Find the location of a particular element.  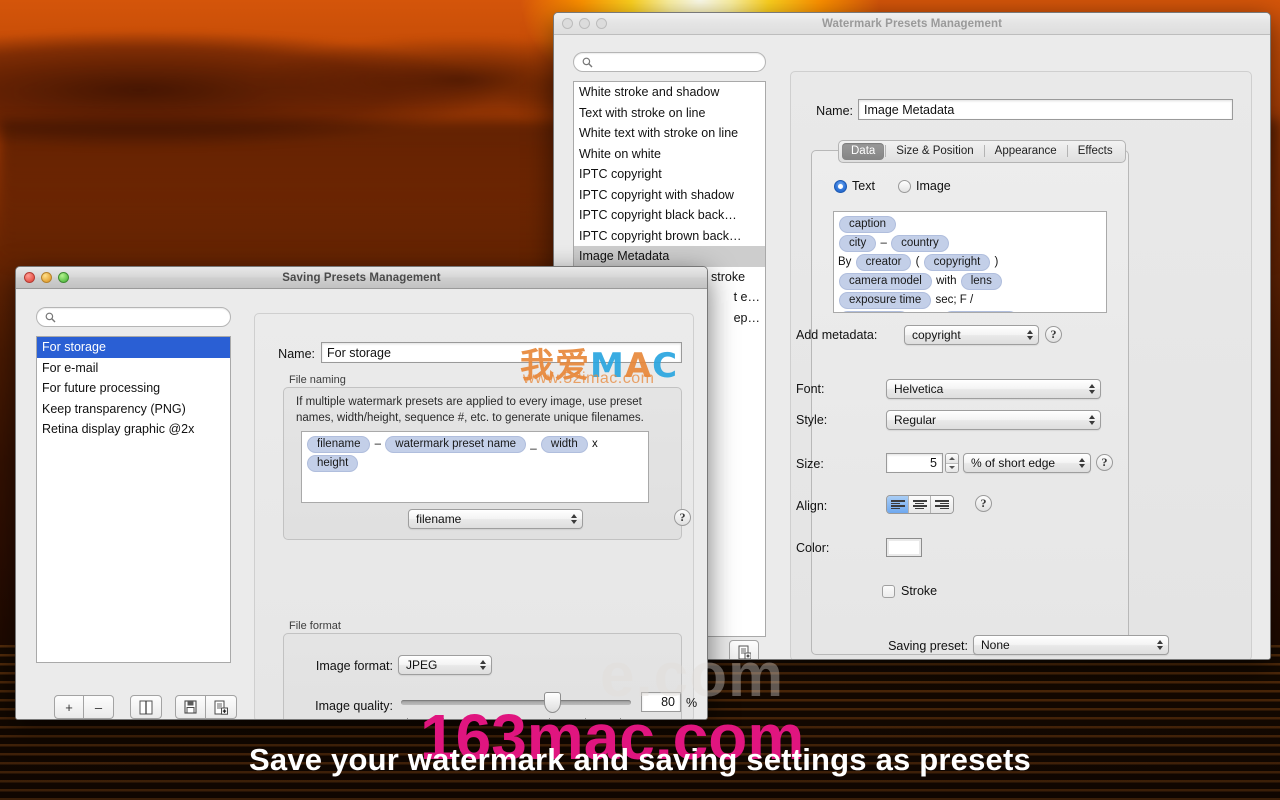

image-quality-field: 80 is located at coordinates (661, 702).